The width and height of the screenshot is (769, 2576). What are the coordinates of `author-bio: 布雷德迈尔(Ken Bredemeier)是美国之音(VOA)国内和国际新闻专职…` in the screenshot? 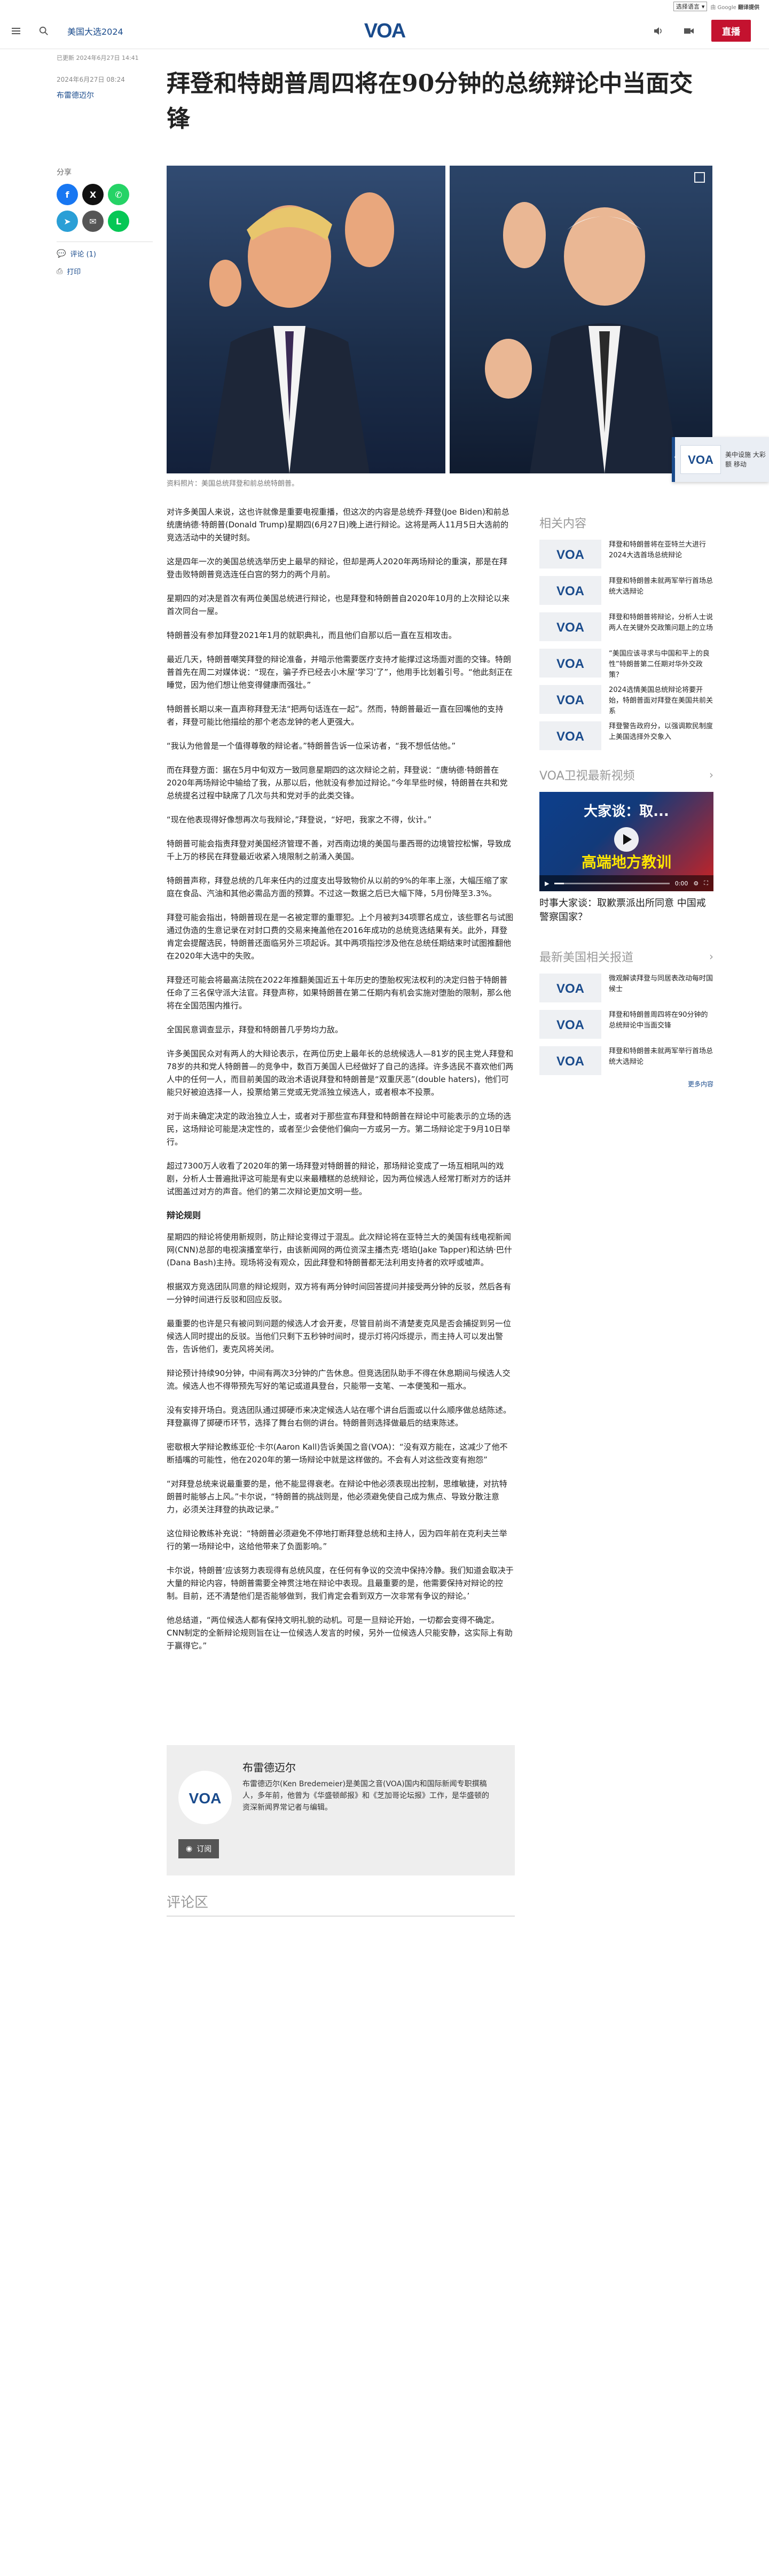 It's located at (365, 1796).